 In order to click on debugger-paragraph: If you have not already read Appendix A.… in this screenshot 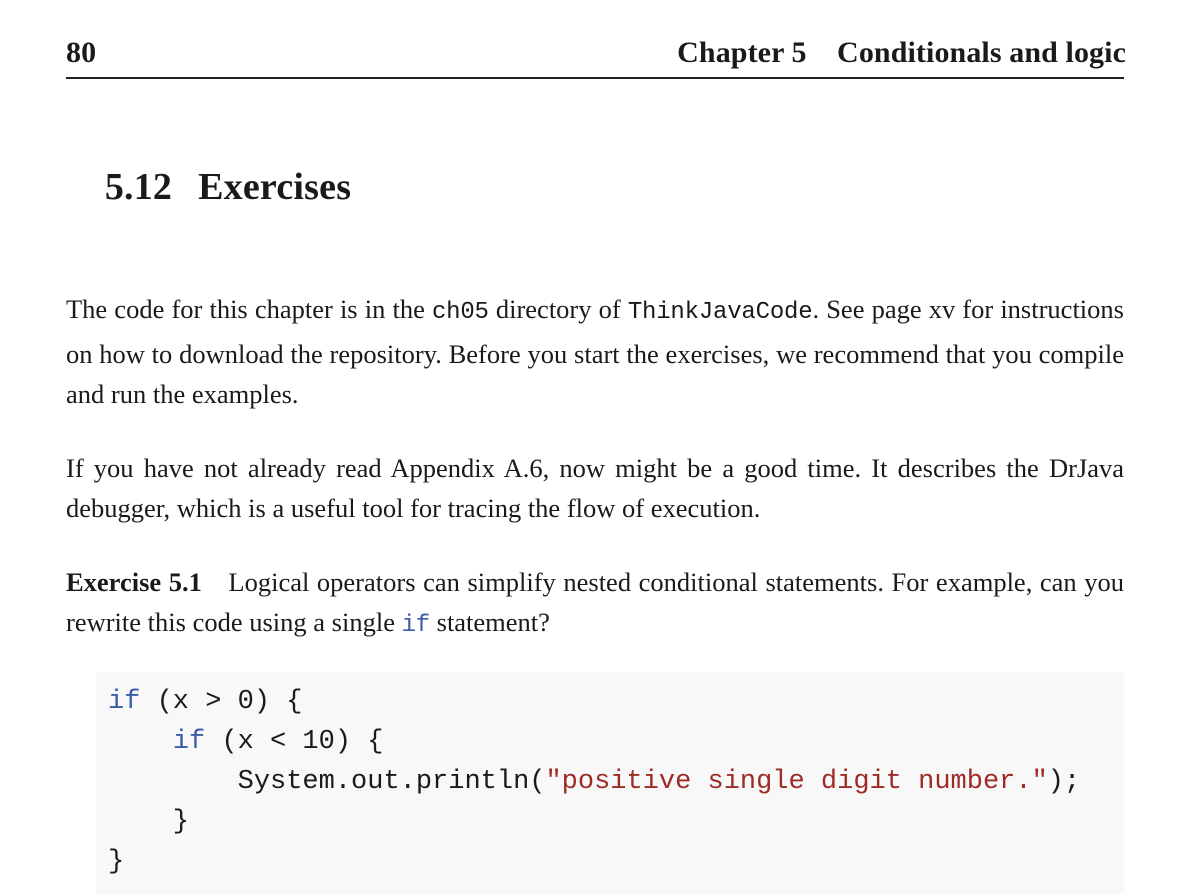, I will do `click(595, 488)`.